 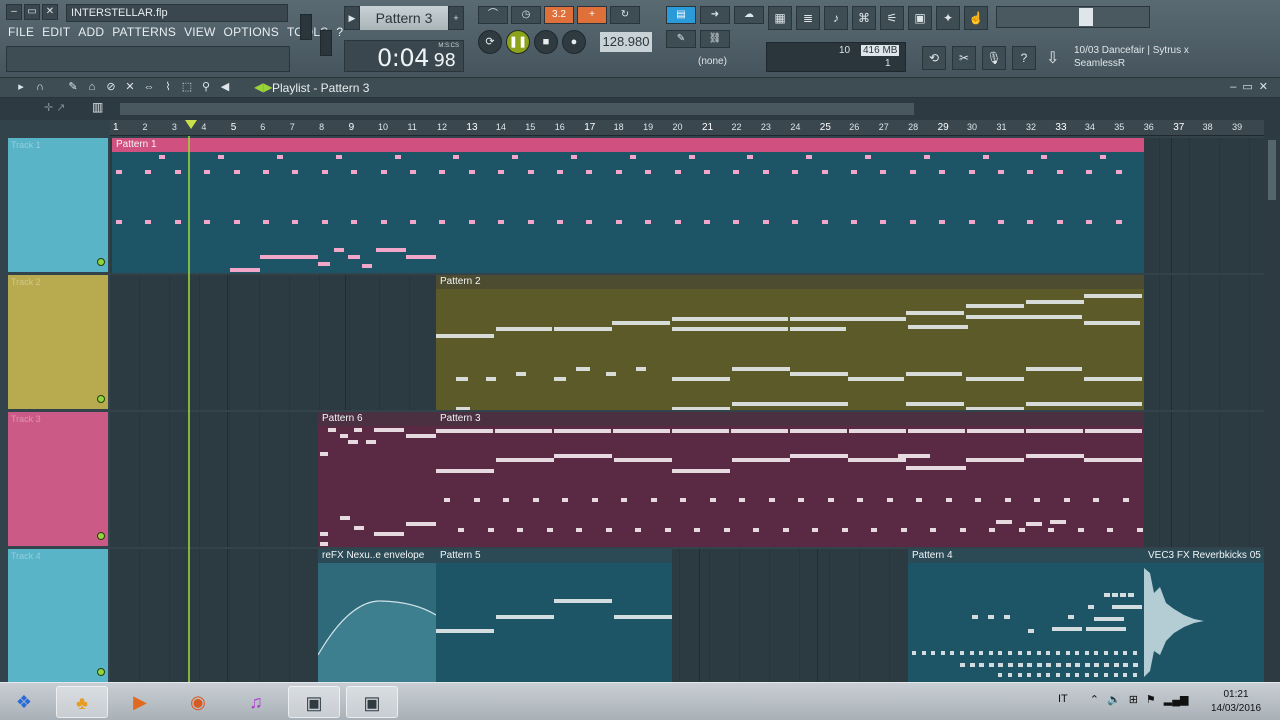 I want to click on playlist-window-icon: ▦, so click(x=780, y=18).